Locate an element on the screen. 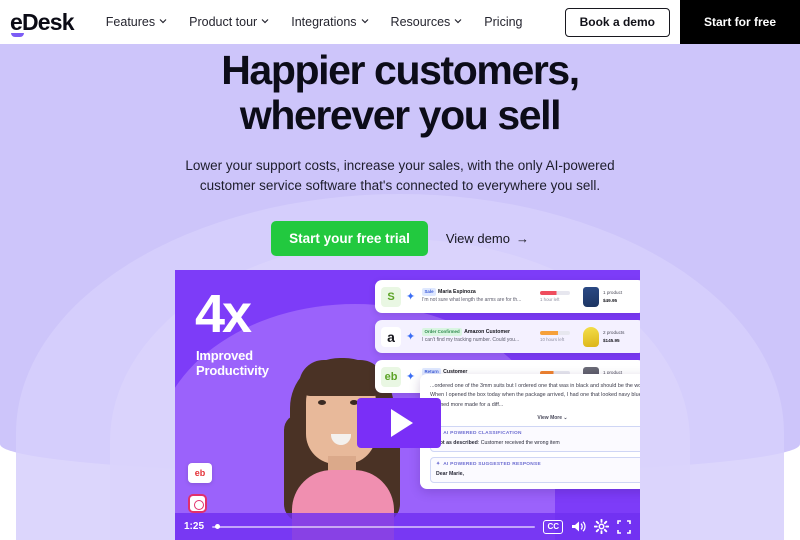 Image resolution: width=800 pixels, height=540 pixels. fullscreen-icon is located at coordinates (624, 526).